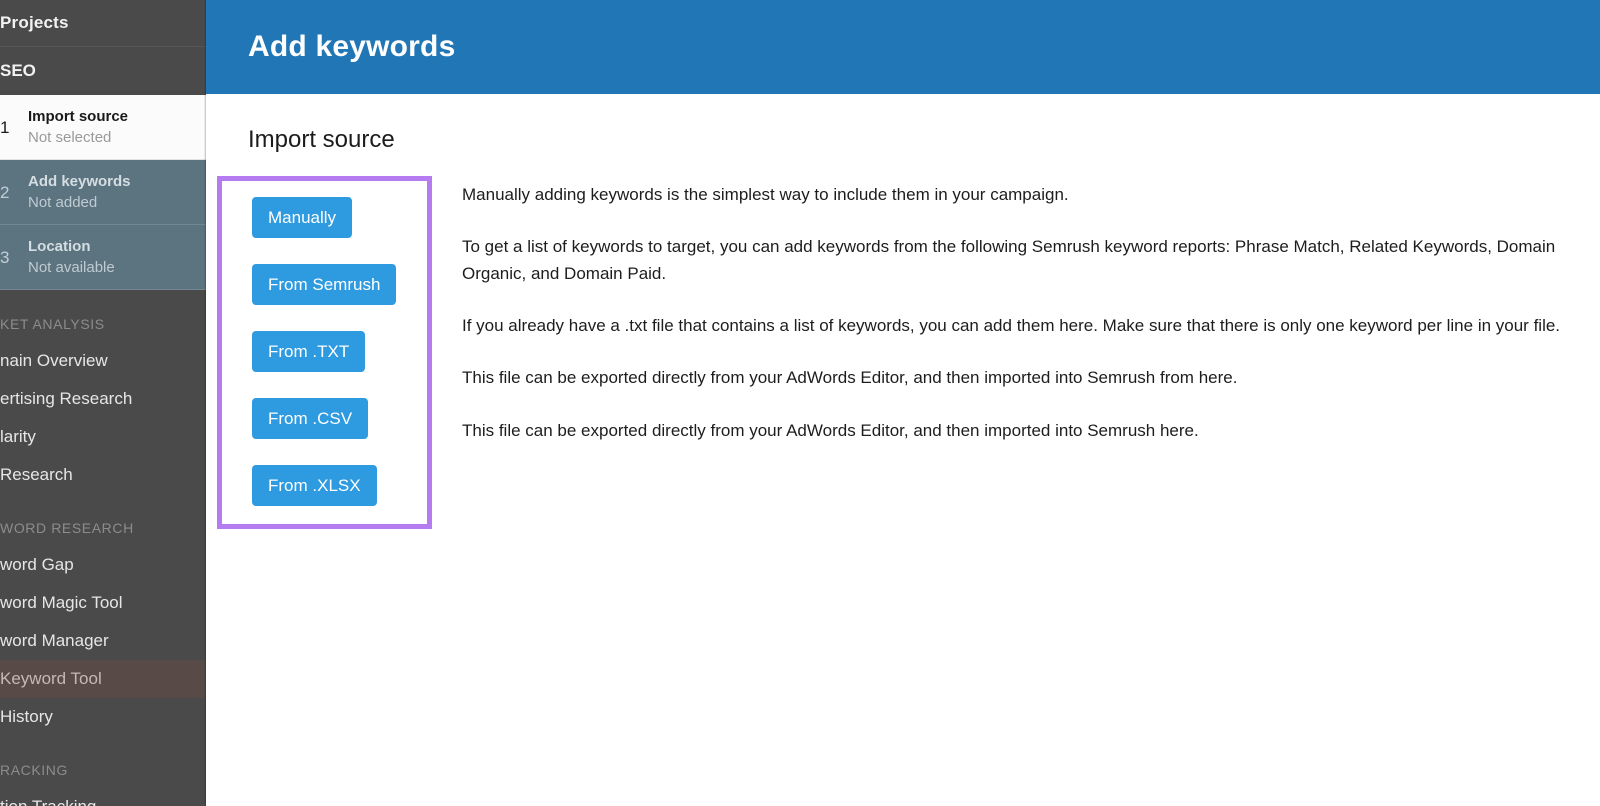  I want to click on sidebar-item-domain-overview: nain Overview, so click(103, 361).